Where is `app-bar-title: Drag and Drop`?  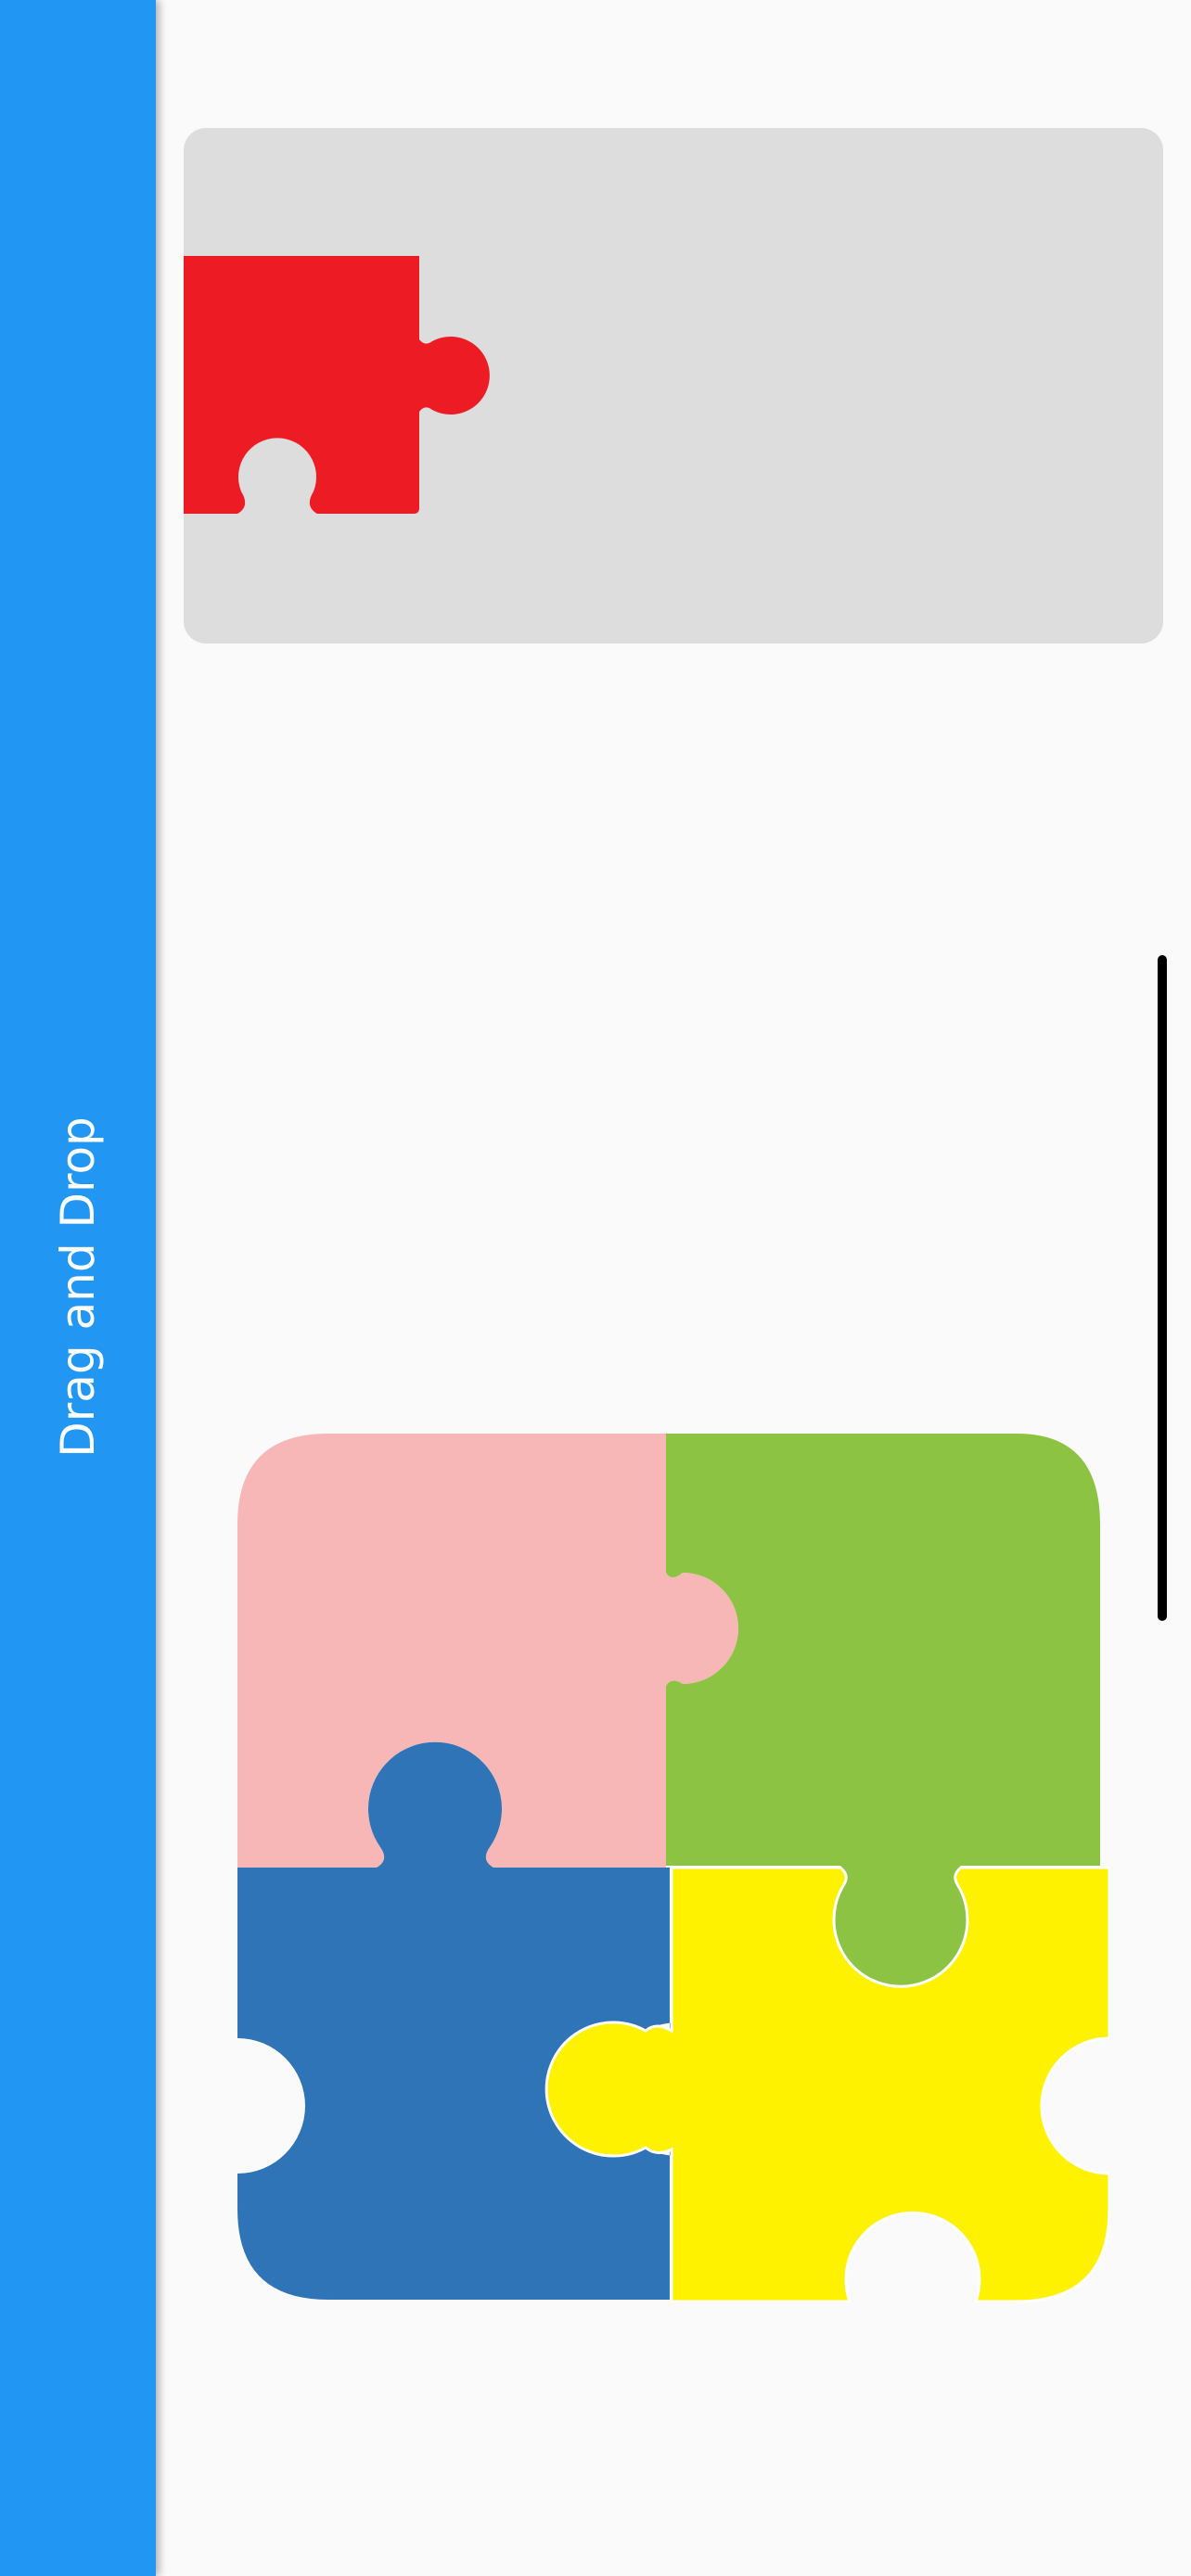
app-bar-title: Drag and Drop is located at coordinates (78, 1287).